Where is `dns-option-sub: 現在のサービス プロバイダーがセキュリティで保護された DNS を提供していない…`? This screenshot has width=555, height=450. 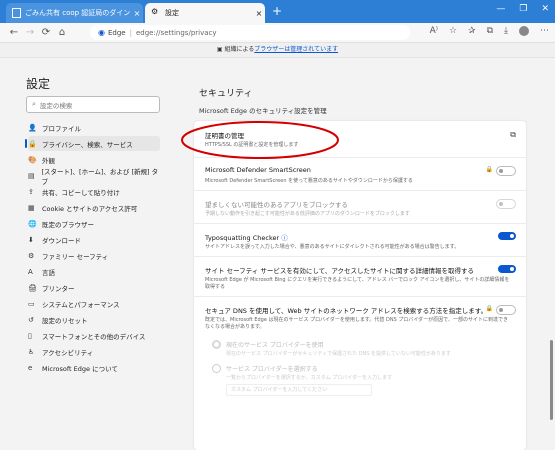
dns-option-sub: 現在のサービス プロバイダーがセキュリティで保護された DNS を提供していない… is located at coordinates (338, 354).